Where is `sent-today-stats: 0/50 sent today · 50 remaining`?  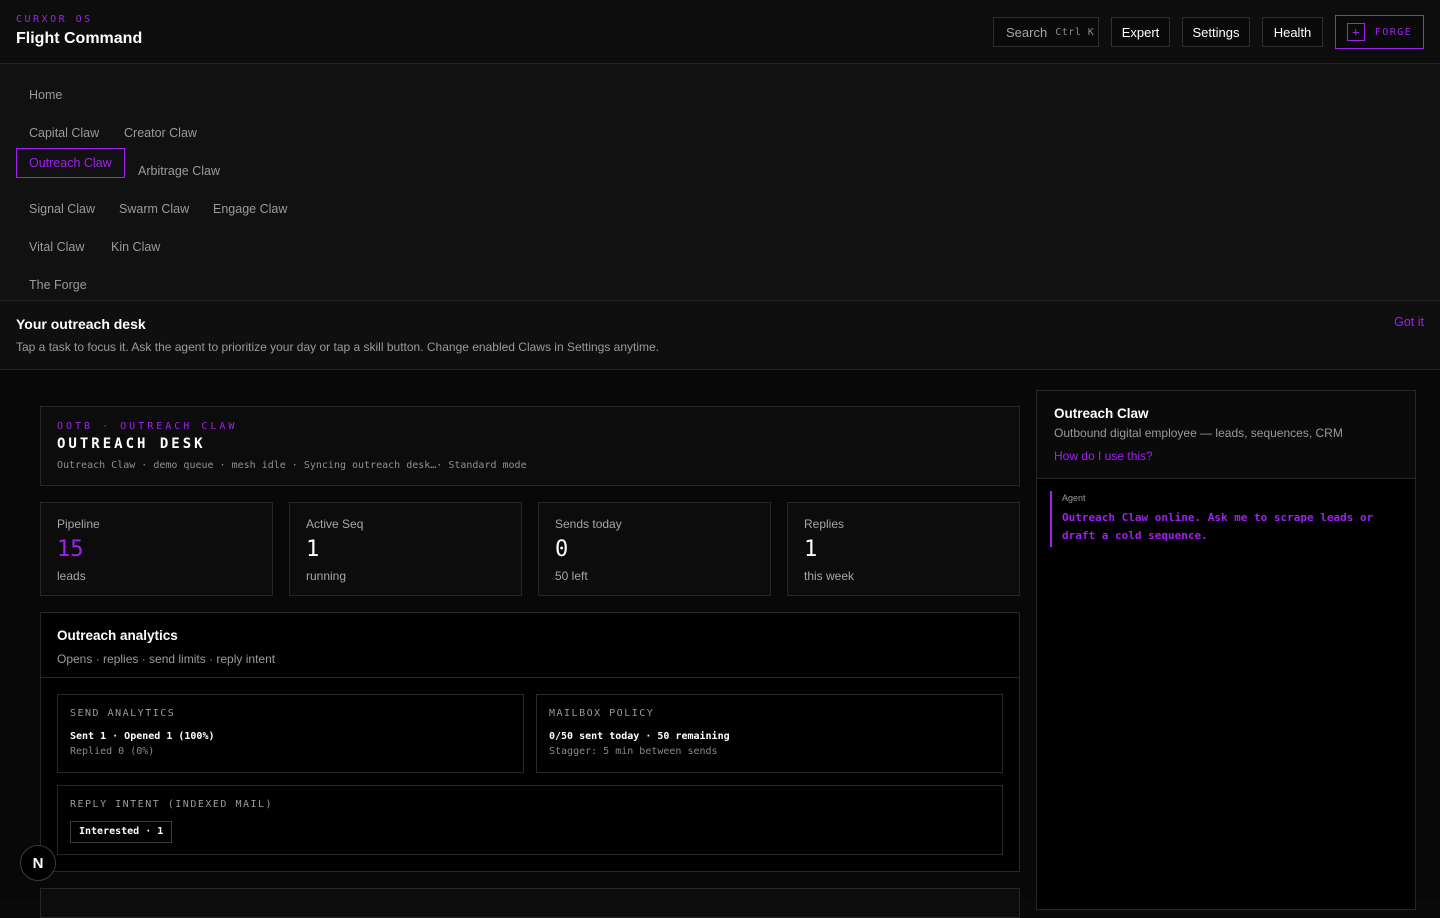 sent-today-stats: 0/50 sent today · 50 remaining is located at coordinates (639, 736).